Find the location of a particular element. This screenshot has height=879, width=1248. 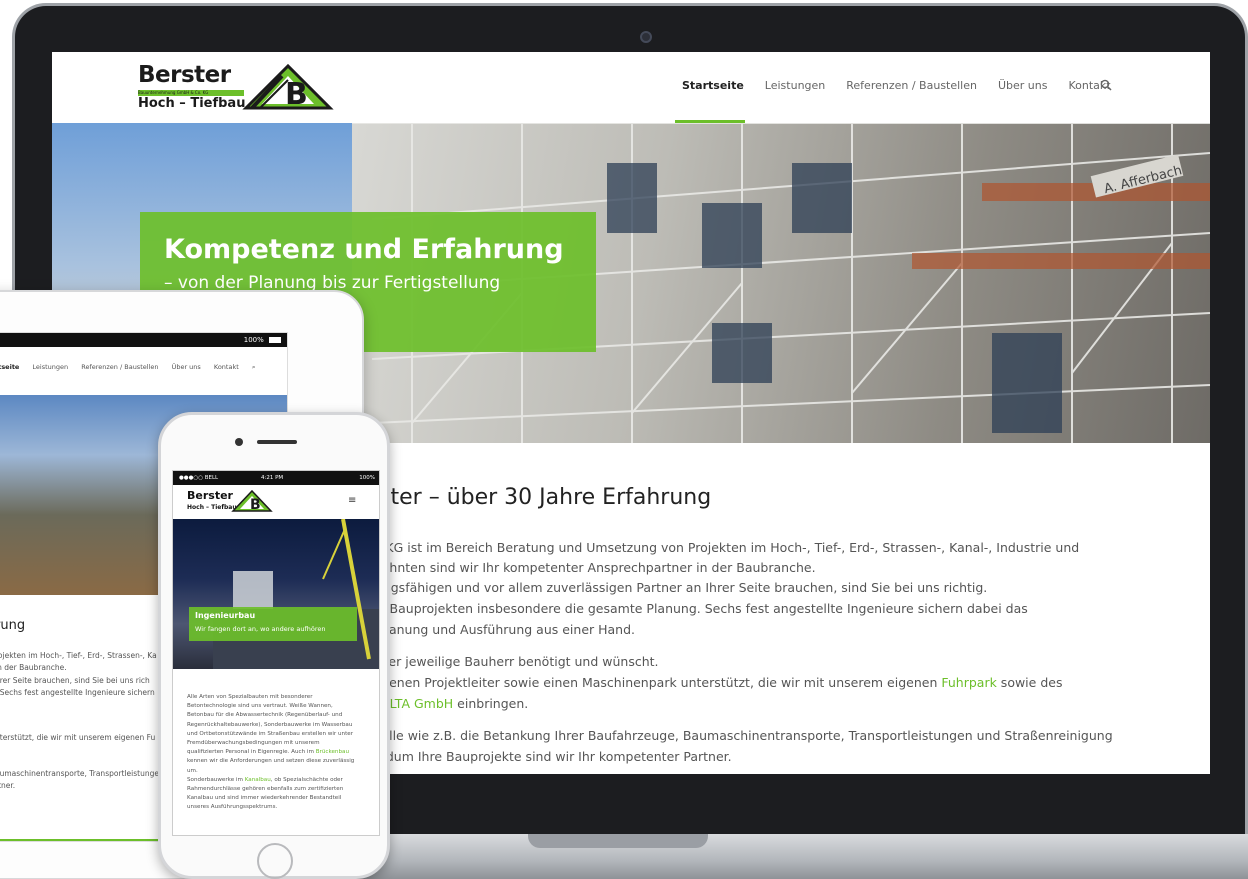

nav-referenzen: Referenzen / Baustellen is located at coordinates (911, 85).